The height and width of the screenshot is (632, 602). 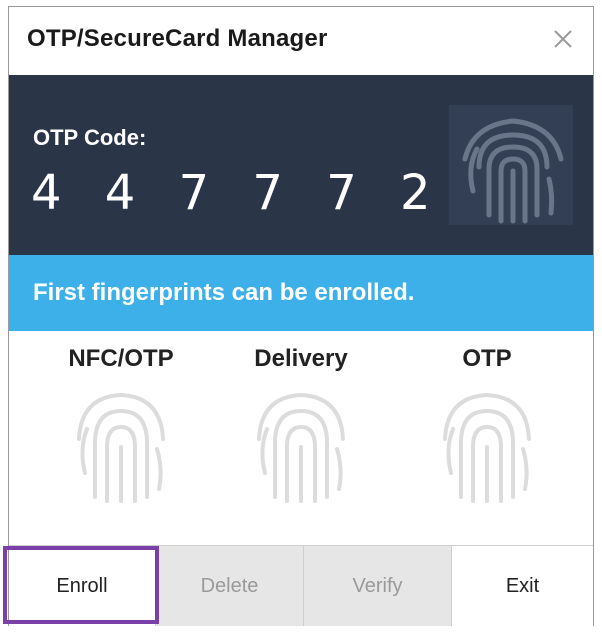 What do you see at coordinates (121, 358) in the screenshot?
I see `finger-label: NFC/OTP` at bounding box center [121, 358].